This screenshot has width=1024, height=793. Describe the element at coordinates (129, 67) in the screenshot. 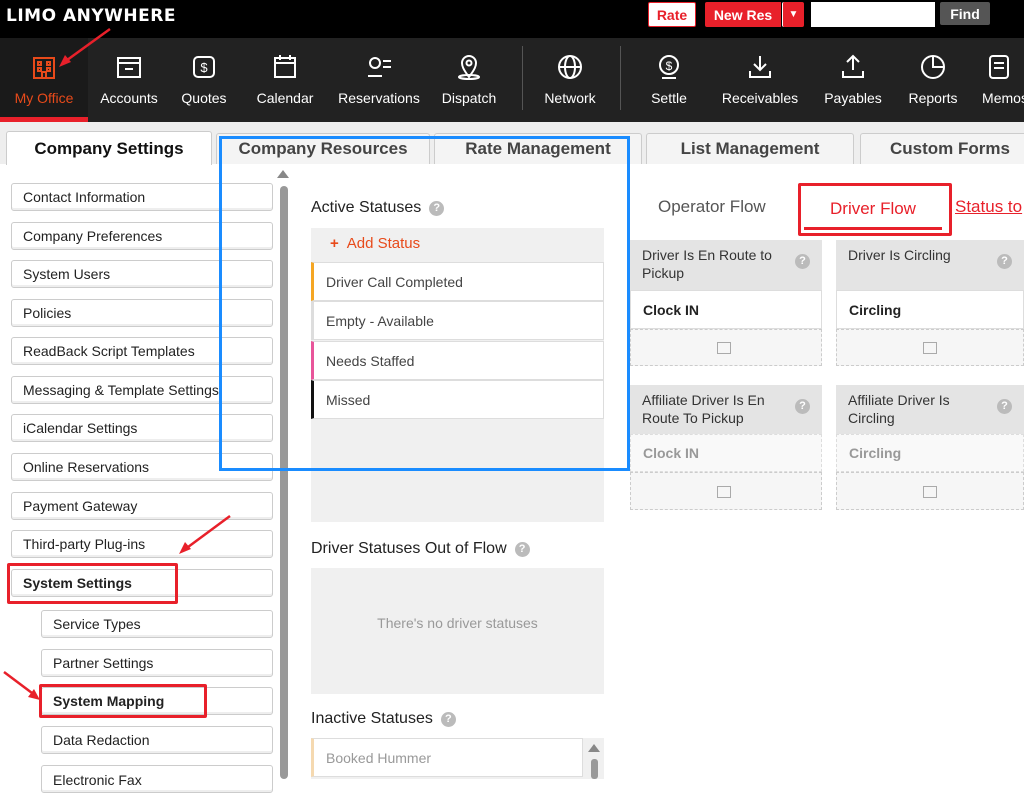

I see `folder-icon` at that location.